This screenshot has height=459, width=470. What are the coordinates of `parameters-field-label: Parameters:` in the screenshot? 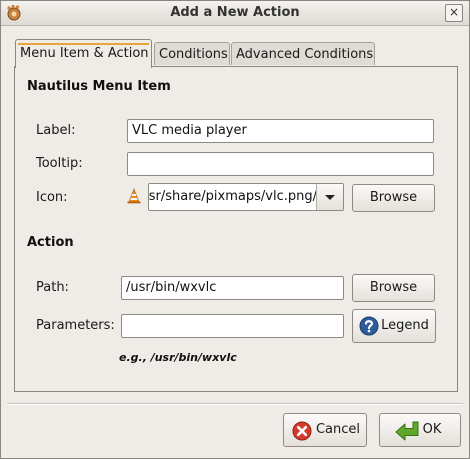 It's located at (75, 325).